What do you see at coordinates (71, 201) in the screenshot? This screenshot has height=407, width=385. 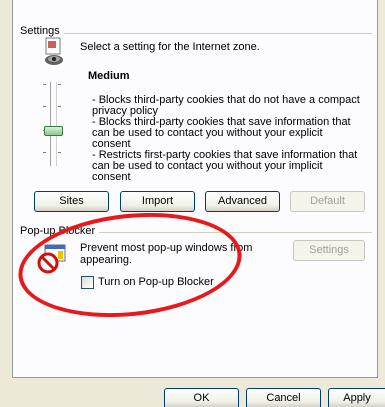 I see `sites-button: Sites` at bounding box center [71, 201].